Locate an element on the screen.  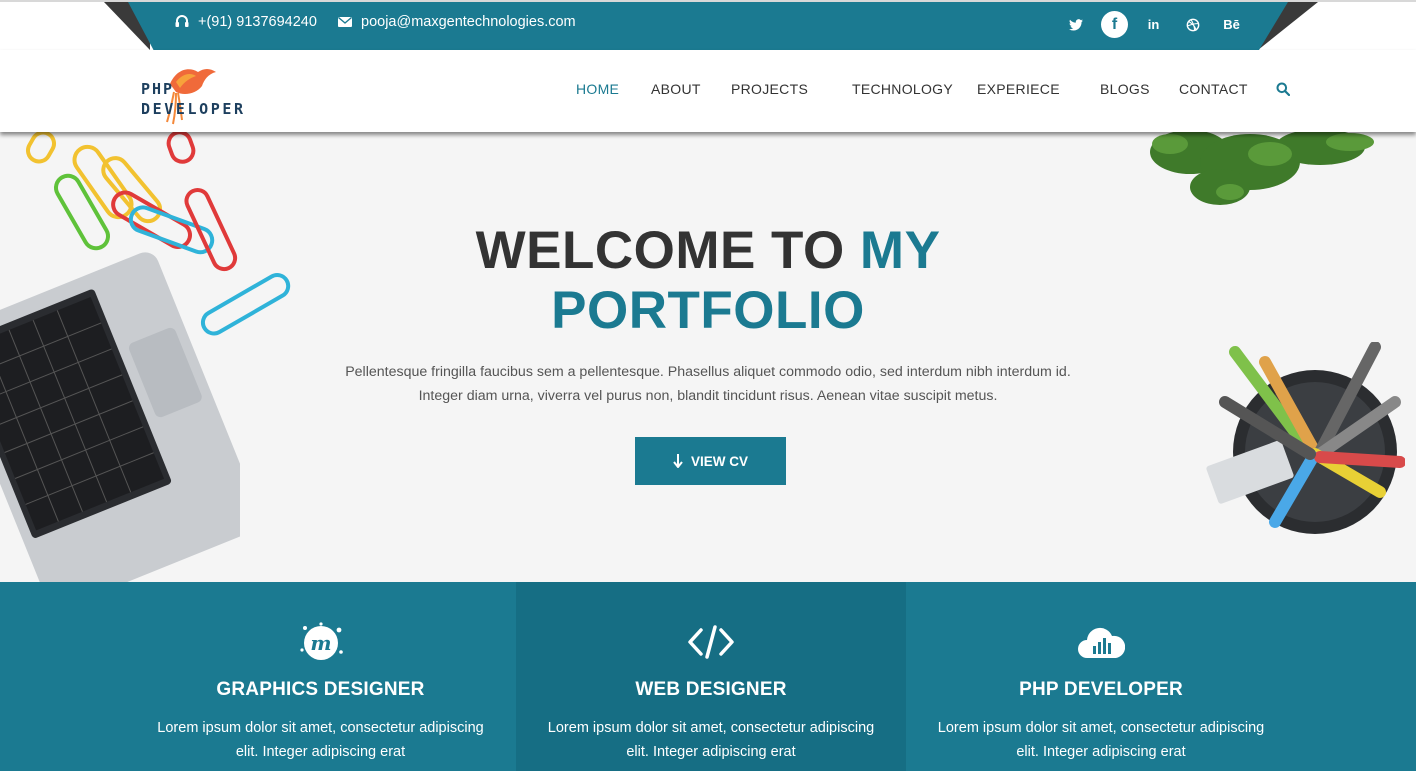
logo-line-1: PHP is located at coordinates (158, 89).